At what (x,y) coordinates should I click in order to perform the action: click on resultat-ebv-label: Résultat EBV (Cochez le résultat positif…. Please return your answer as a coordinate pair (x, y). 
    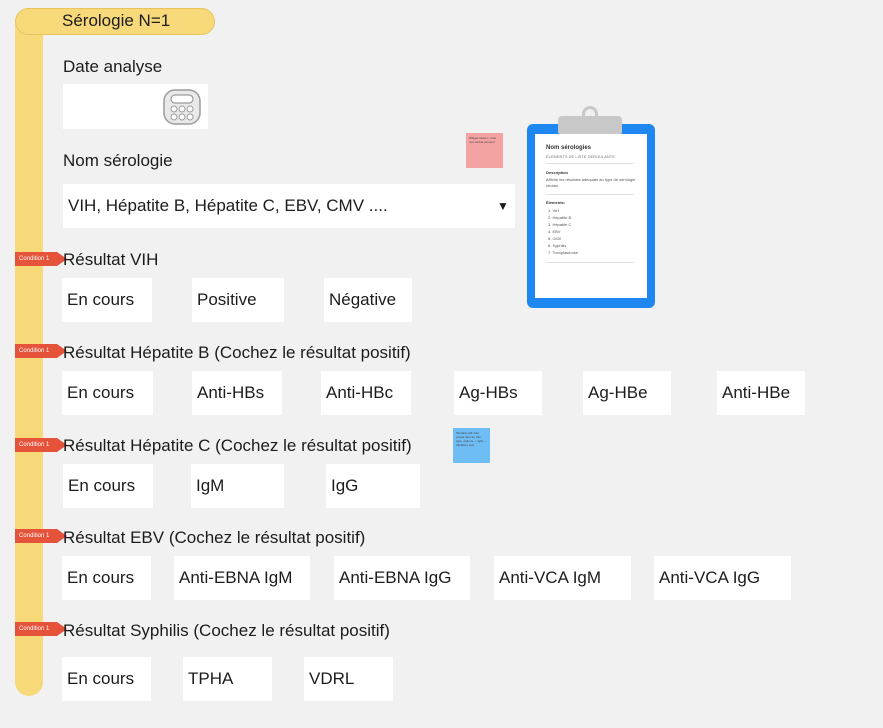
    Looking at the image, I should click on (214, 537).